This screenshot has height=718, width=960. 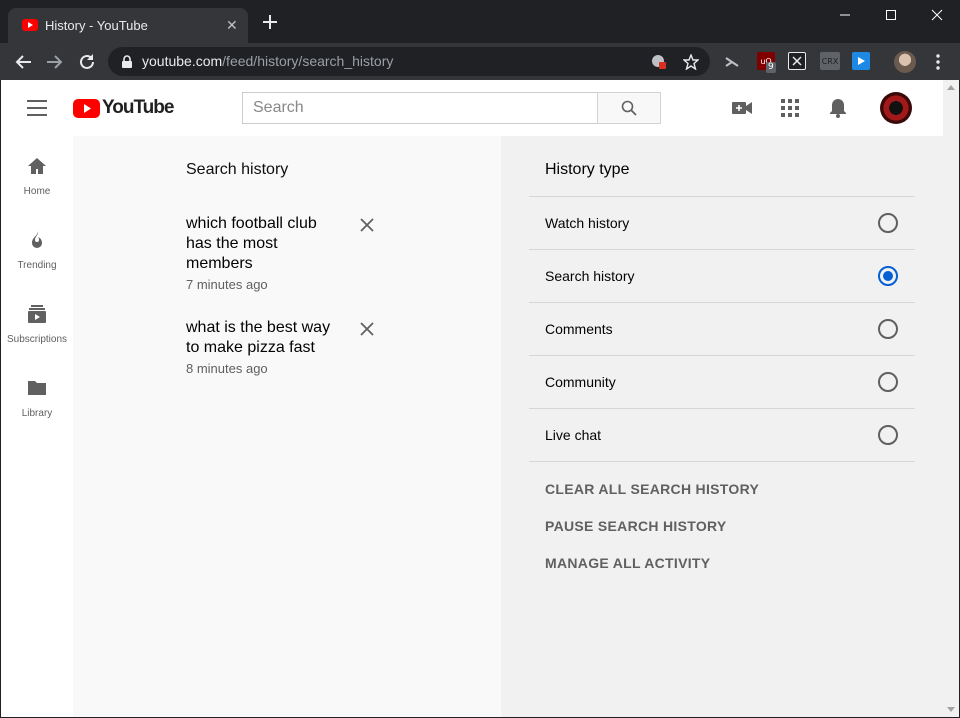 What do you see at coordinates (37, 166) in the screenshot?
I see `home-icon` at bounding box center [37, 166].